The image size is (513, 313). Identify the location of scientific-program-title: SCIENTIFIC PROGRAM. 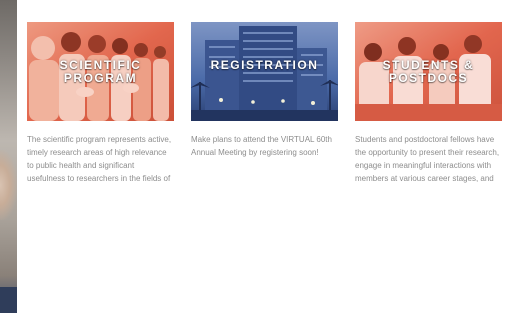
(100, 72).